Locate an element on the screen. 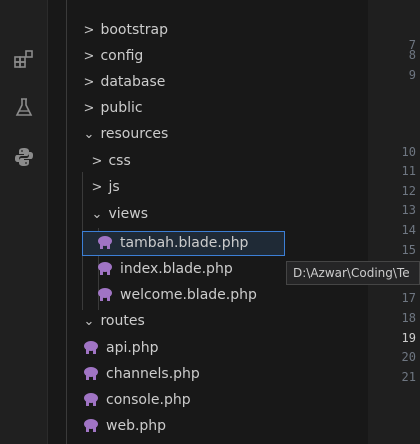 The image size is (420, 444). activity-bar is located at coordinates (24, 222).